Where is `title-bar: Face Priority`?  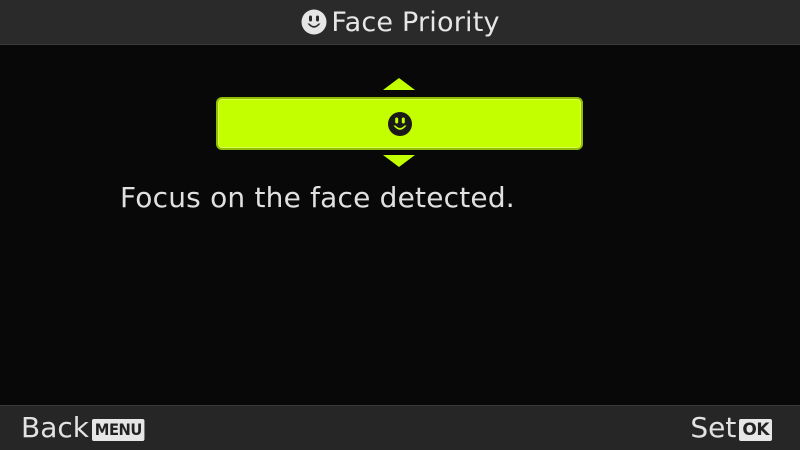
title-bar: Face Priority is located at coordinates (400, 22).